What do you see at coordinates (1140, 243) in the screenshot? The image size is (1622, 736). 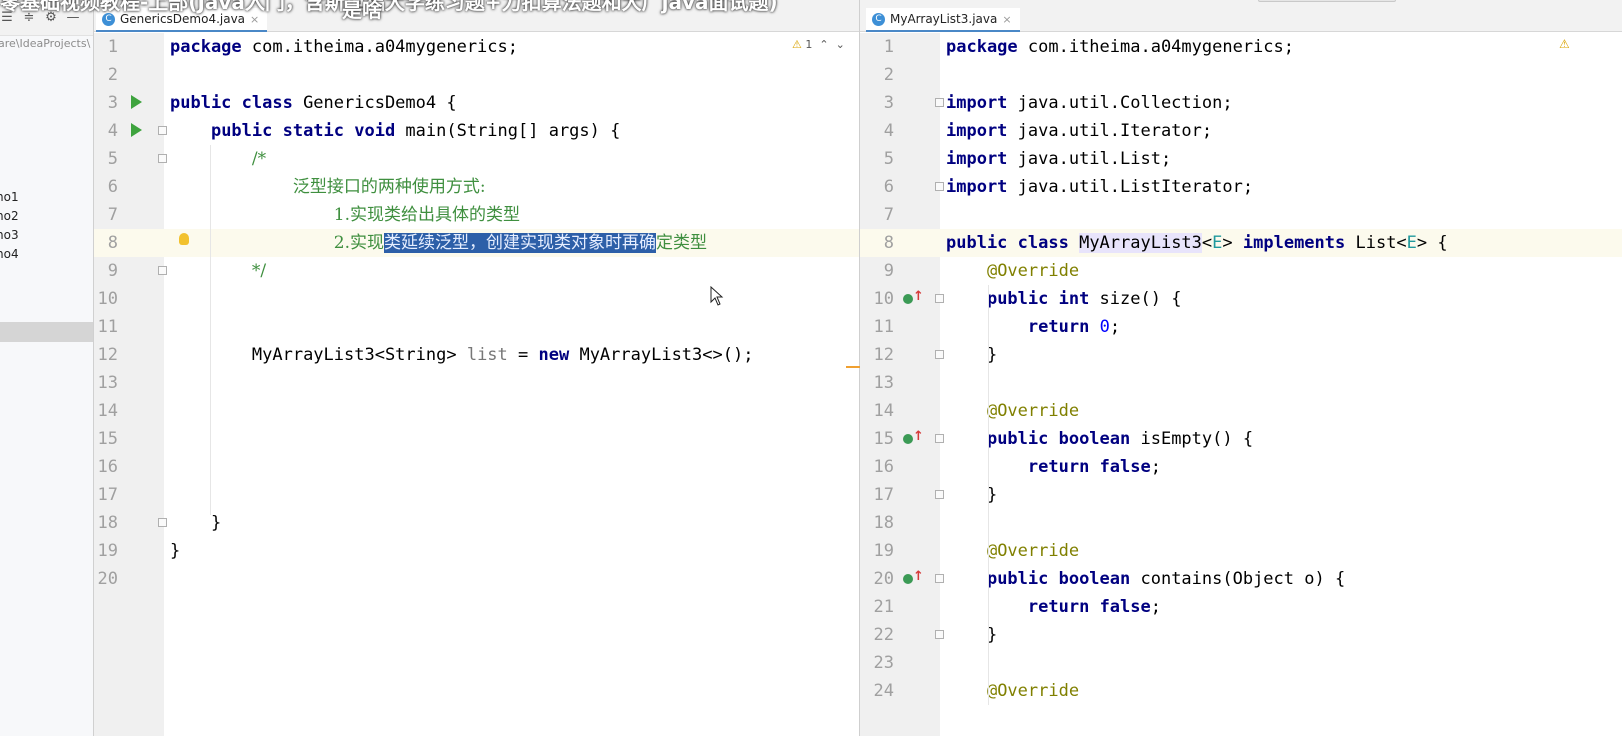 I see `class-name-highlight: MyArrayList3` at bounding box center [1140, 243].